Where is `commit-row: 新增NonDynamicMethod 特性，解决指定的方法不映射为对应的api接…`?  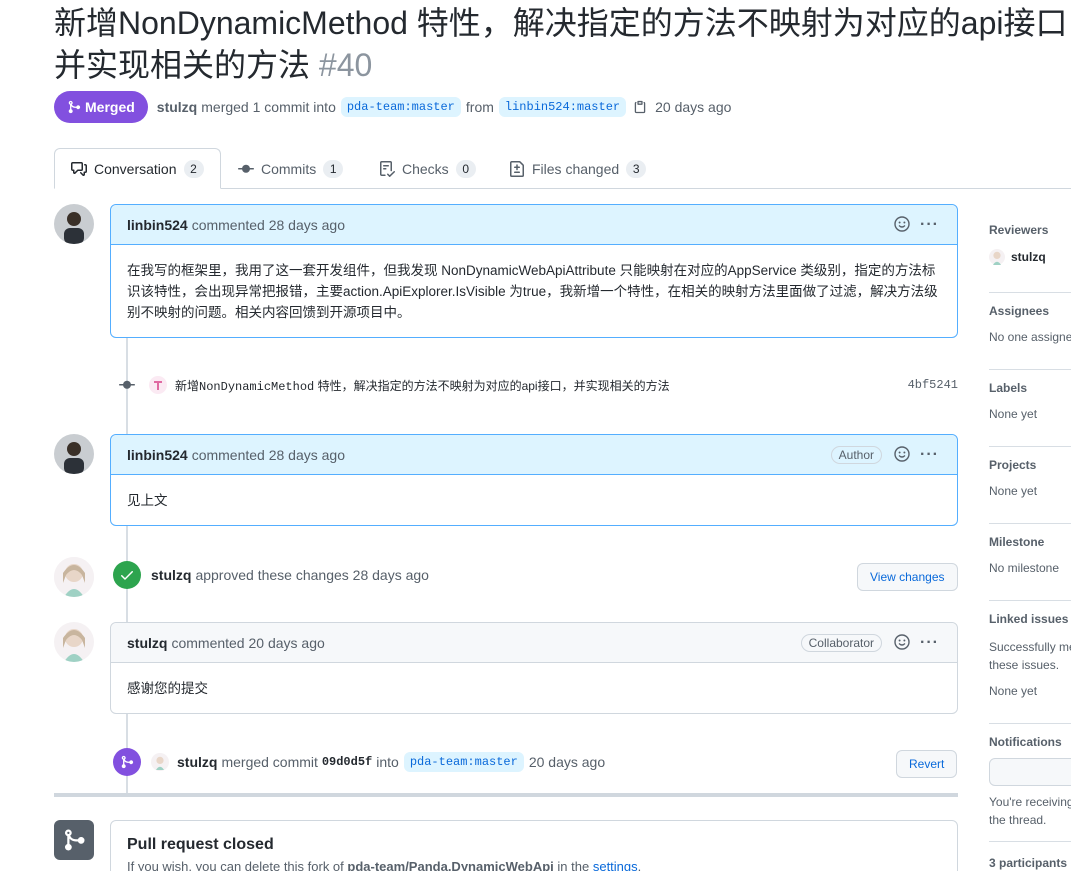
commit-row: 新增NonDynamicMethod 特性，解决指定的方法不映射为对应的api接… is located at coordinates (538, 385).